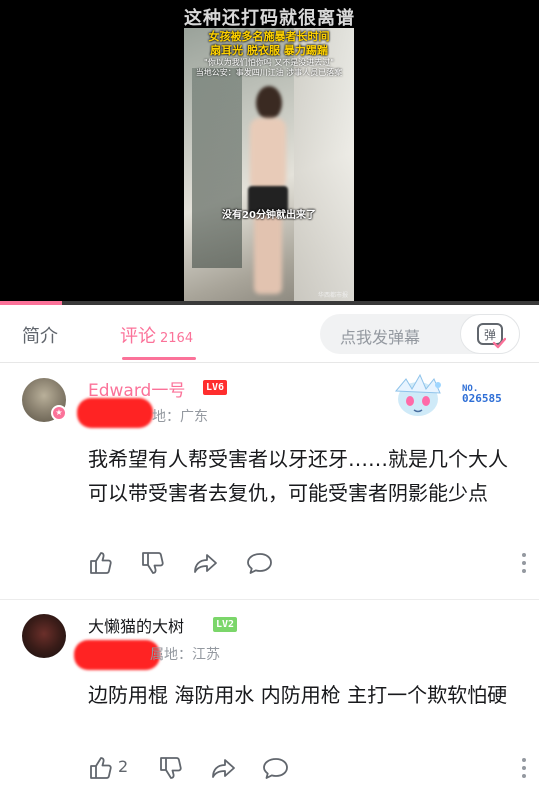 The image size is (539, 800). I want to click on tab-comments-count: 2164, so click(177, 338).